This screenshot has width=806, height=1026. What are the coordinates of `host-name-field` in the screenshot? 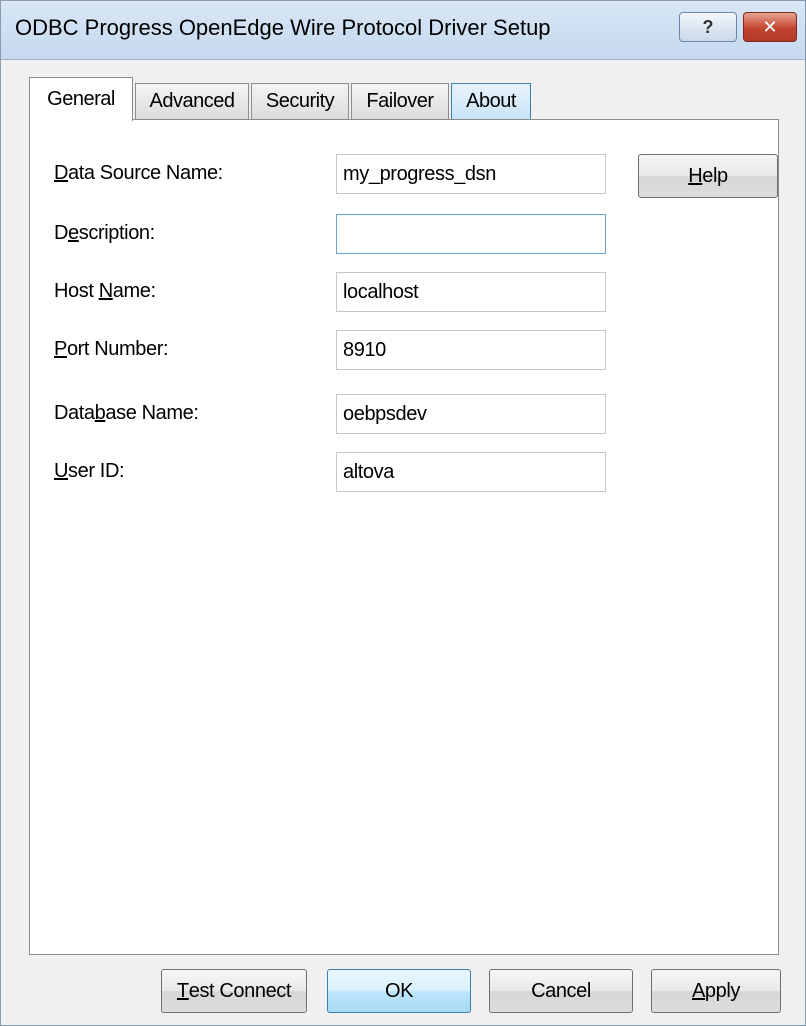 It's located at (471, 292).